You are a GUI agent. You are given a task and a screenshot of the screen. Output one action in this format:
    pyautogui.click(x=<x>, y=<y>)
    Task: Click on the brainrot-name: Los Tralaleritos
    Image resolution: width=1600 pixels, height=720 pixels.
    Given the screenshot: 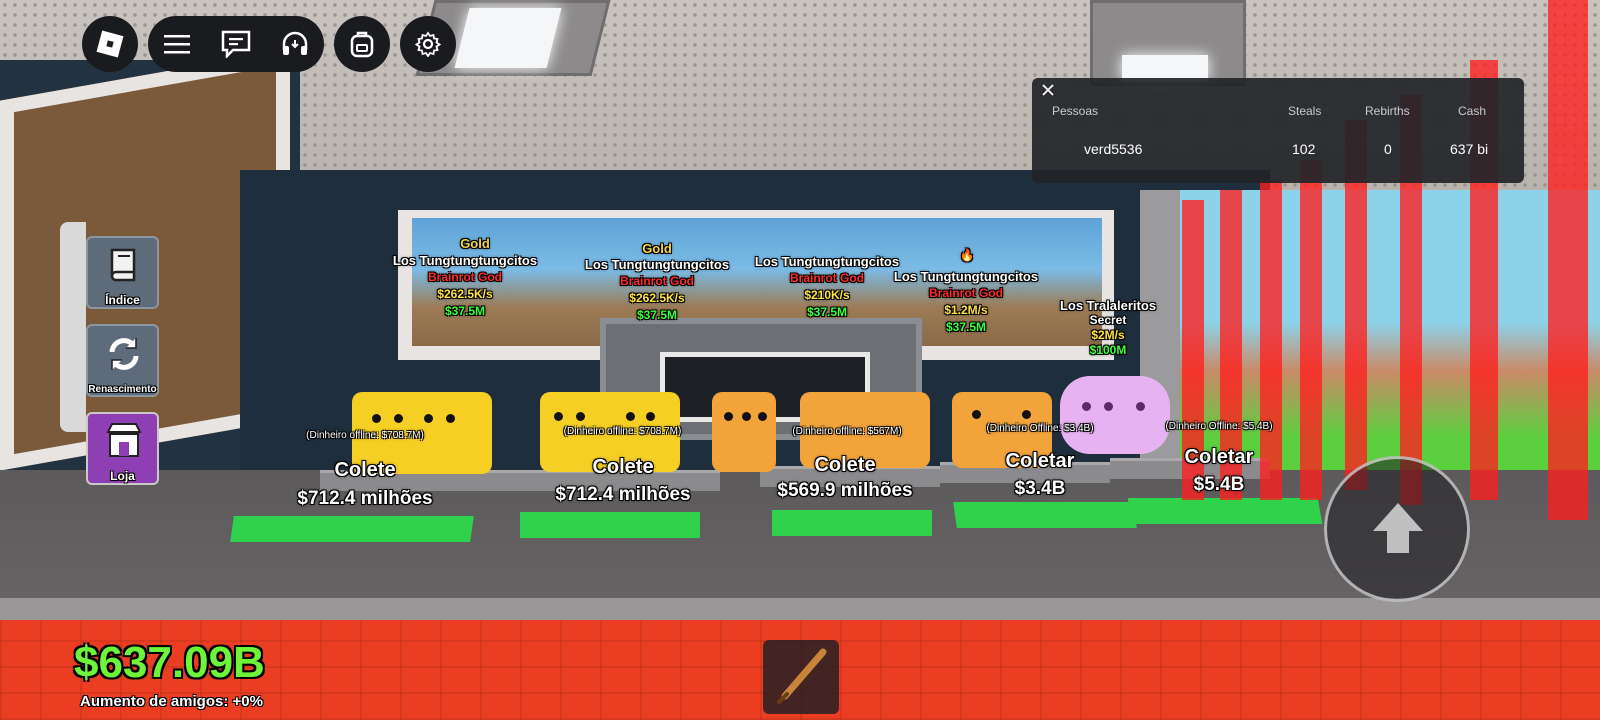 What is the action you would take?
    pyautogui.click(x=1108, y=305)
    